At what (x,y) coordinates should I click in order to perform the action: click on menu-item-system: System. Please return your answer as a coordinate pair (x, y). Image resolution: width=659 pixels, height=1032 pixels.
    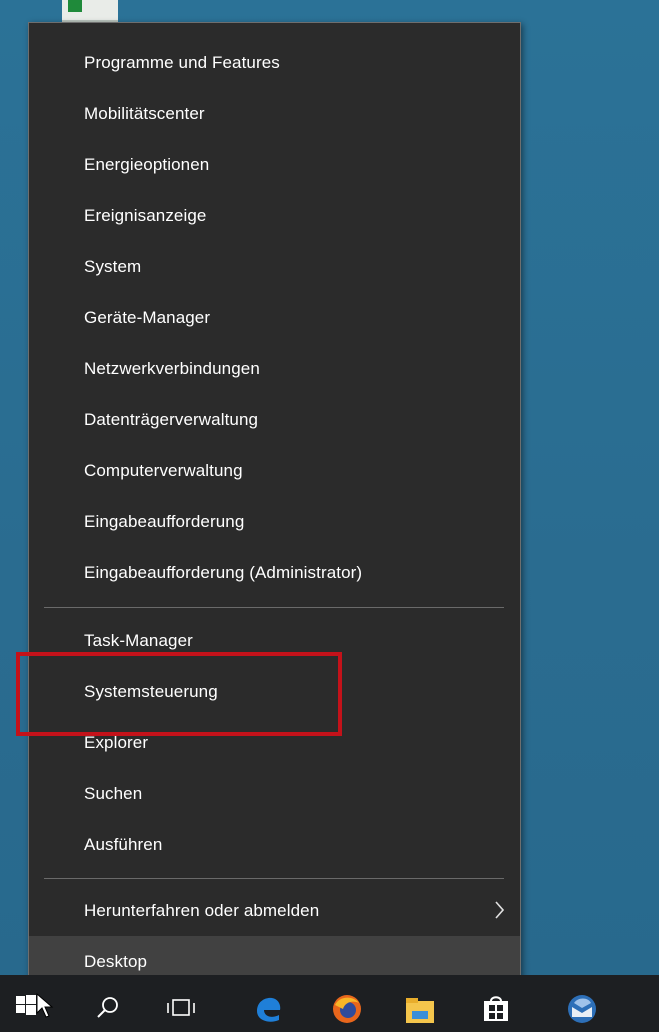
    Looking at the image, I should click on (274, 266).